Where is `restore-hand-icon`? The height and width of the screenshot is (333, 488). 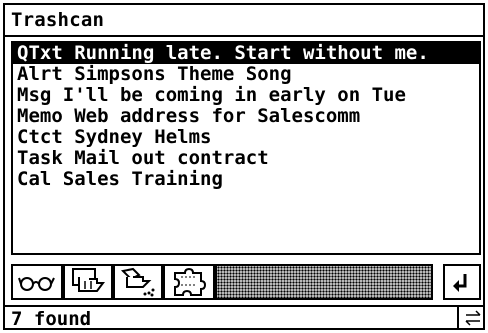
restore-hand-icon is located at coordinates (88, 280).